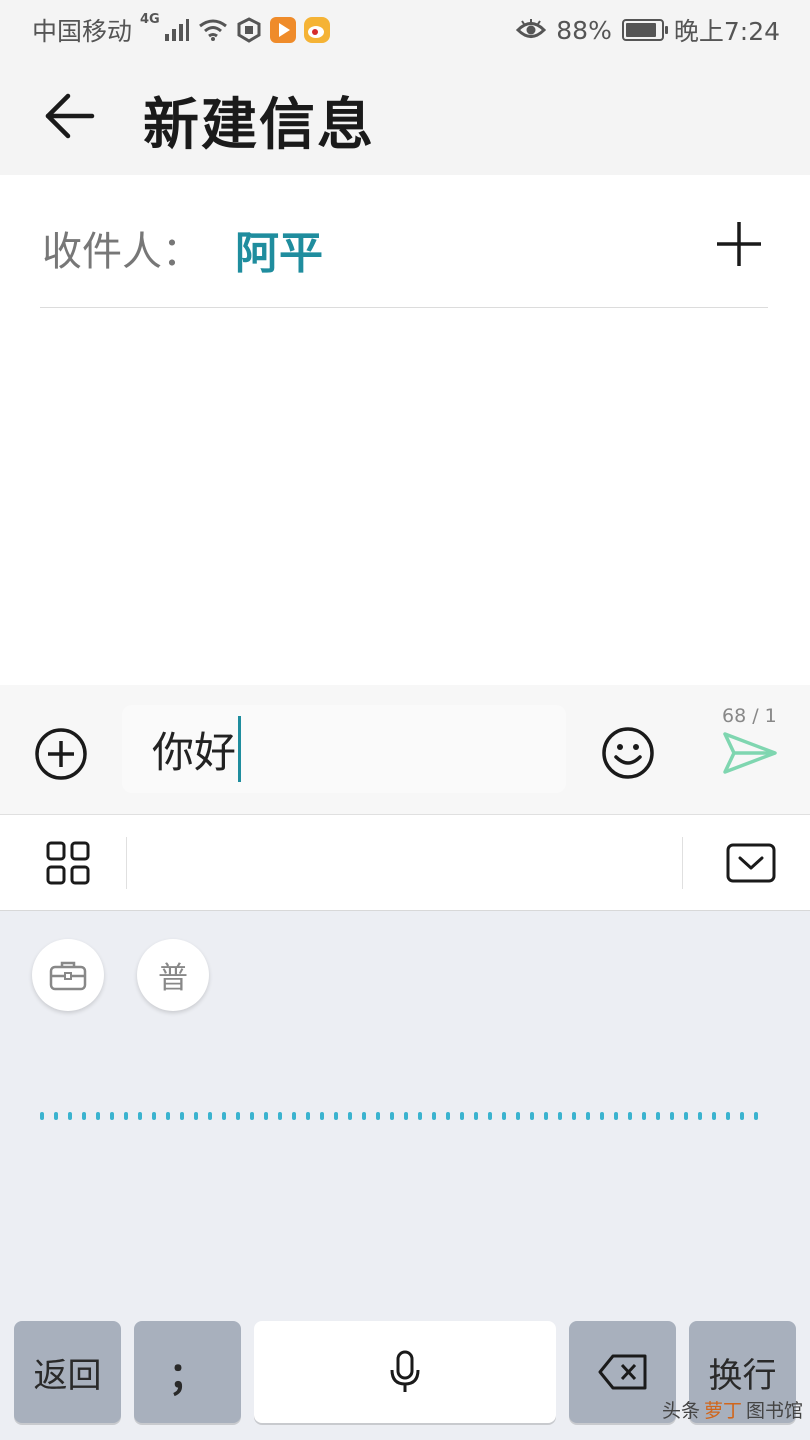 The height and width of the screenshot is (1440, 810). Describe the element at coordinates (259, 125) in the screenshot. I see `page-title: 新建信息` at that location.